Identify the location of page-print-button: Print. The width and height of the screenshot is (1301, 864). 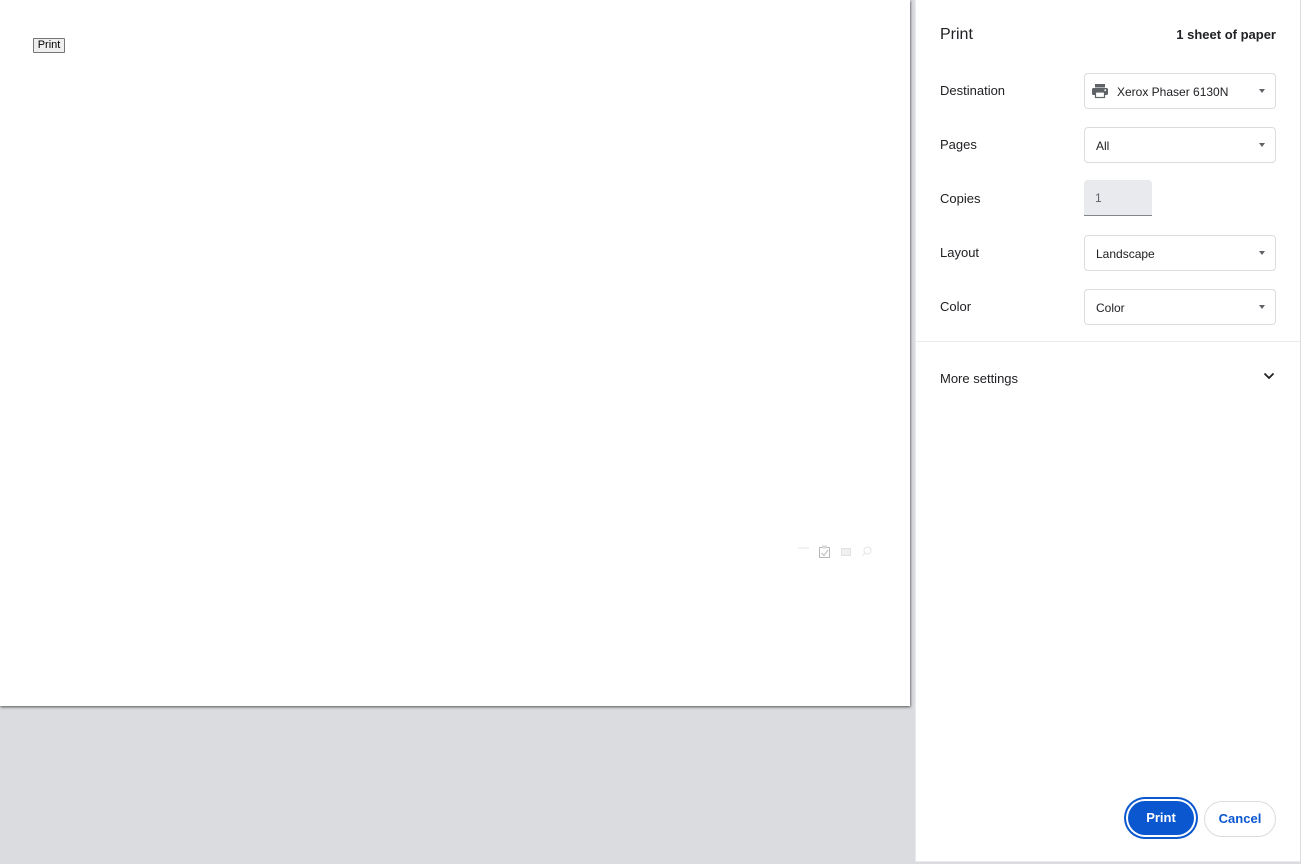
(49, 45).